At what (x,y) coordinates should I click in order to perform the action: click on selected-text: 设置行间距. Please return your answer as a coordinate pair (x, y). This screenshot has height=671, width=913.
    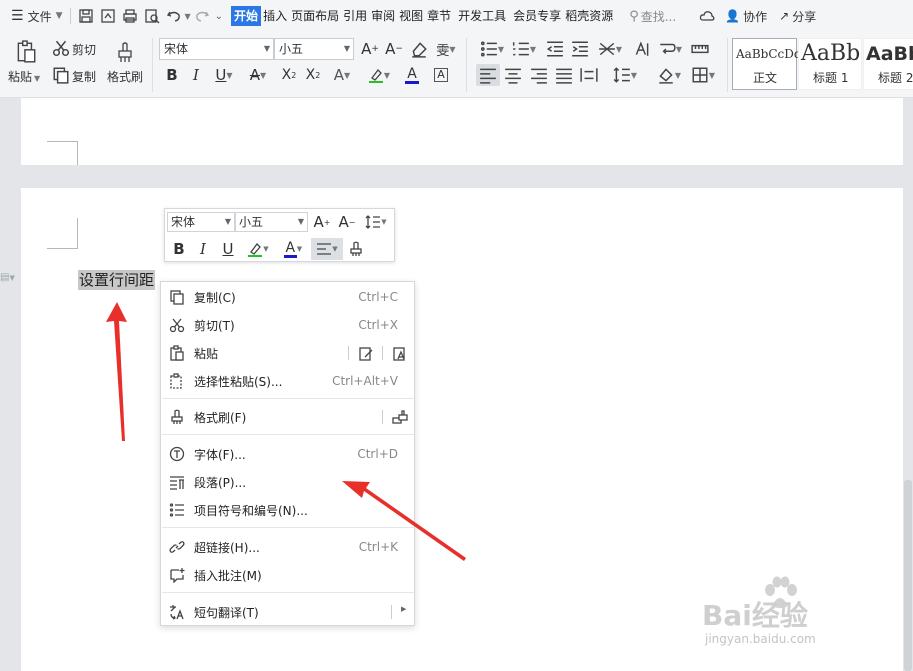
    Looking at the image, I should click on (117, 280).